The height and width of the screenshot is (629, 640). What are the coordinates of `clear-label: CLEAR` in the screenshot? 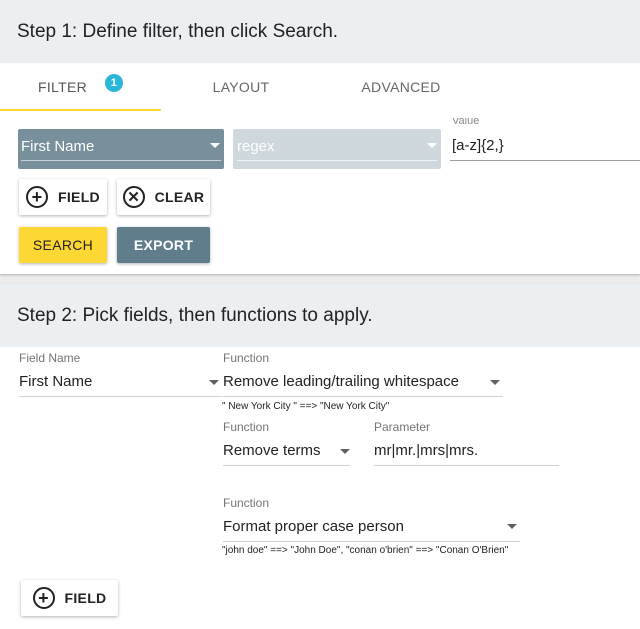 It's located at (179, 197).